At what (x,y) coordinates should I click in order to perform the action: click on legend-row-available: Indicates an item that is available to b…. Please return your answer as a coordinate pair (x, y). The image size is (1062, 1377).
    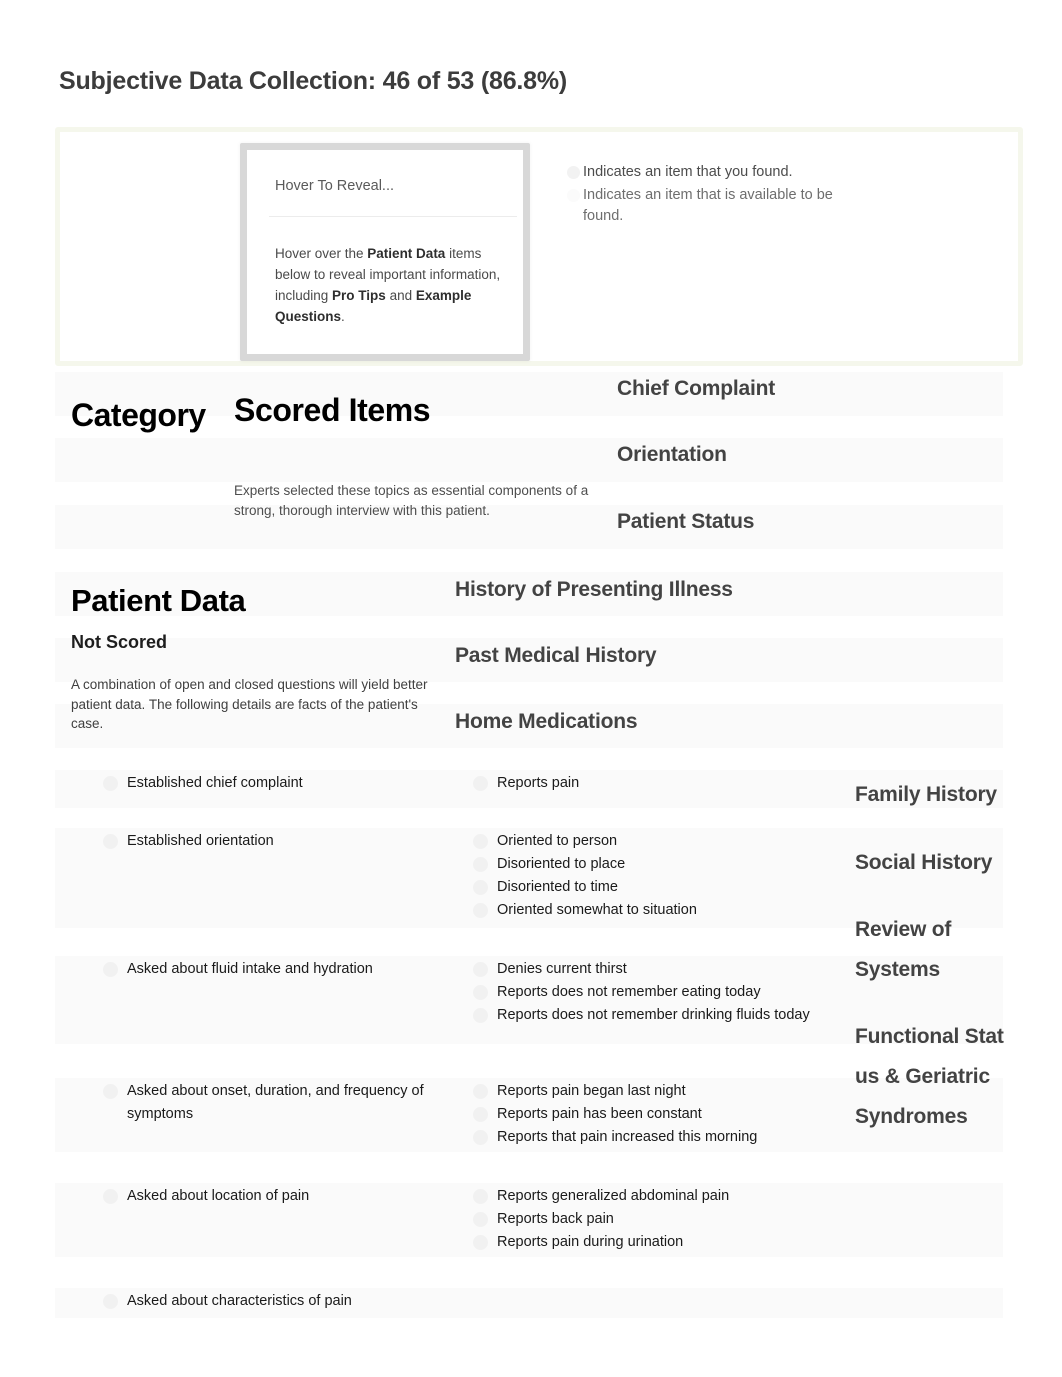
    Looking at the image, I should click on (715, 206).